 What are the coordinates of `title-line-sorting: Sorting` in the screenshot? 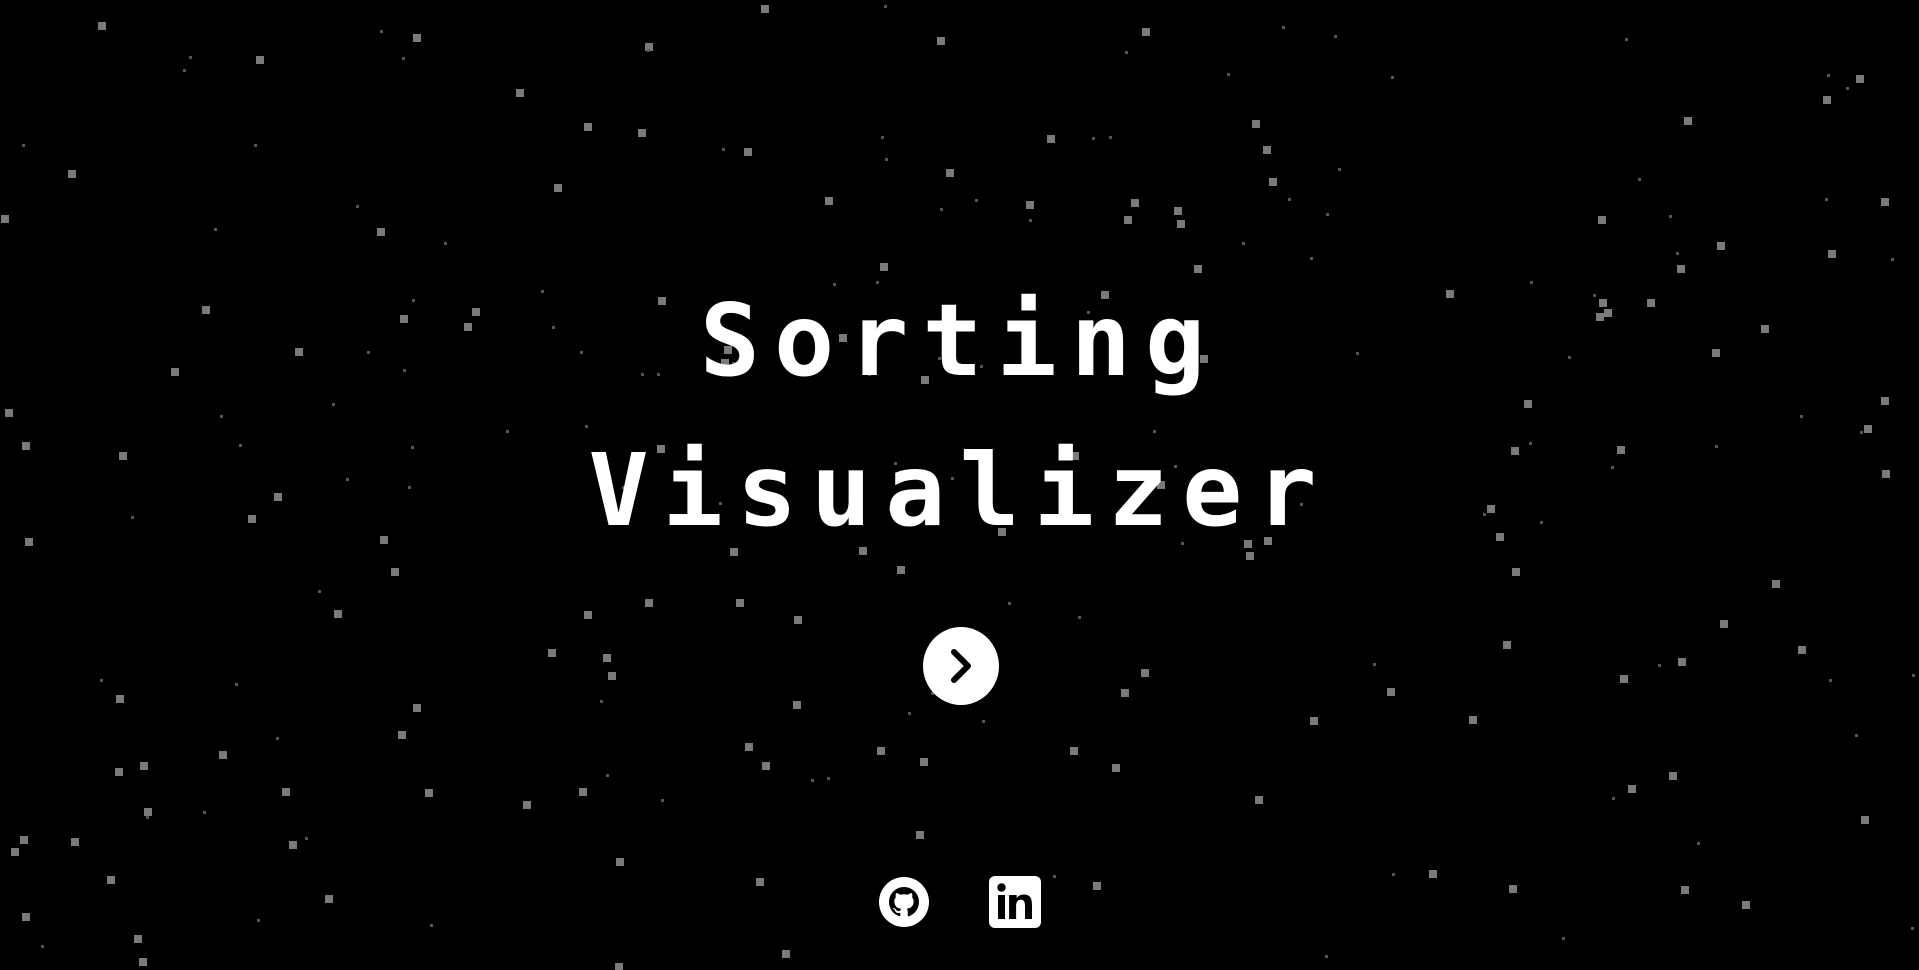 It's located at (959, 340).